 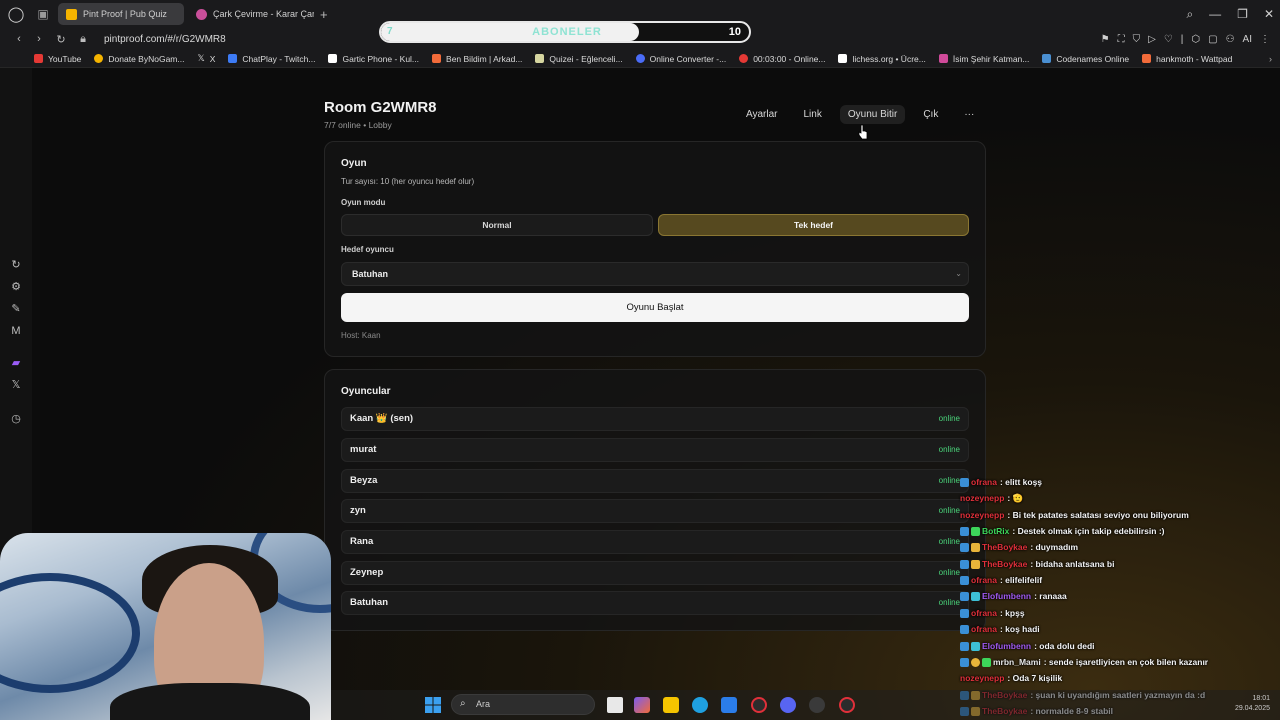 What do you see at coordinates (1270, 59) in the screenshot?
I see `bookmarks-more-icon: ›` at bounding box center [1270, 59].